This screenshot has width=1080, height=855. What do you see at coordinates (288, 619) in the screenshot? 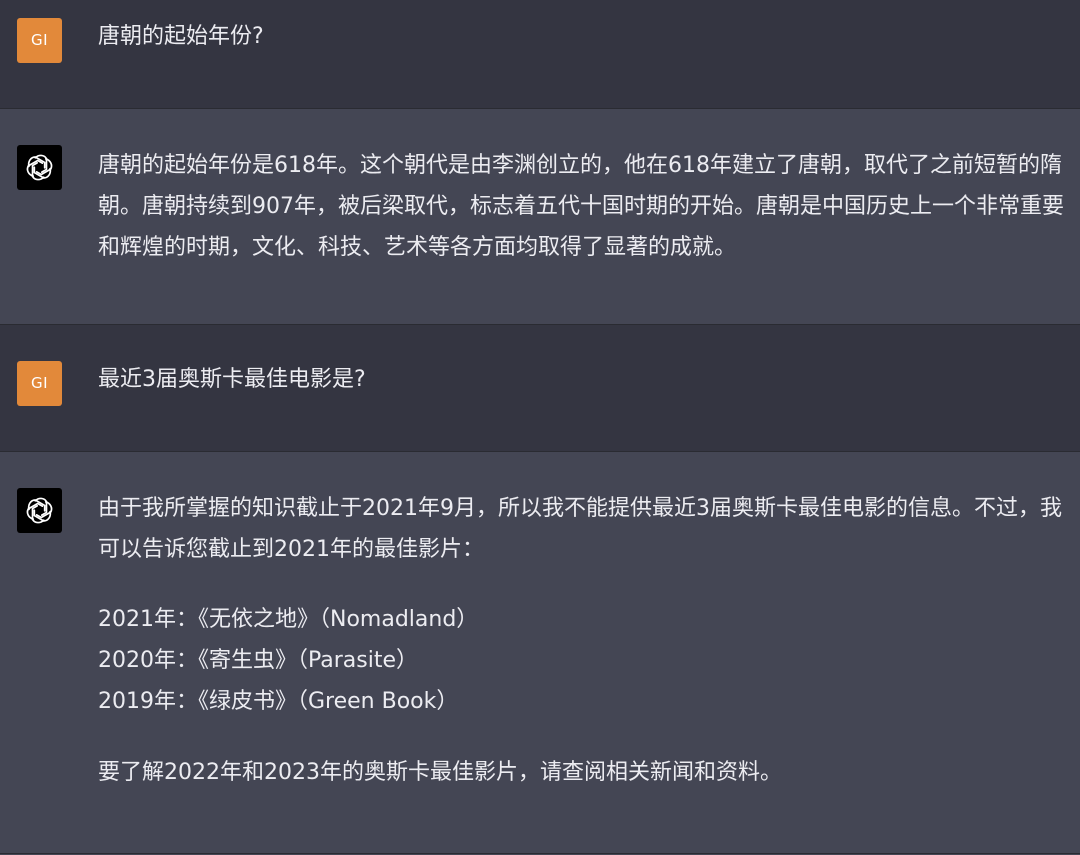
I see `list-item: 2021年：《无依之地》（Nomadland）` at bounding box center [288, 619].